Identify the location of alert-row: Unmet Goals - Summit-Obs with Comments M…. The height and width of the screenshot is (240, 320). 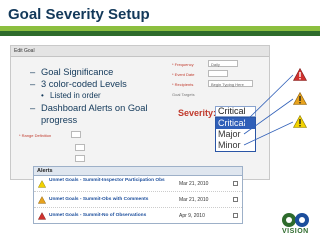
(138, 200).